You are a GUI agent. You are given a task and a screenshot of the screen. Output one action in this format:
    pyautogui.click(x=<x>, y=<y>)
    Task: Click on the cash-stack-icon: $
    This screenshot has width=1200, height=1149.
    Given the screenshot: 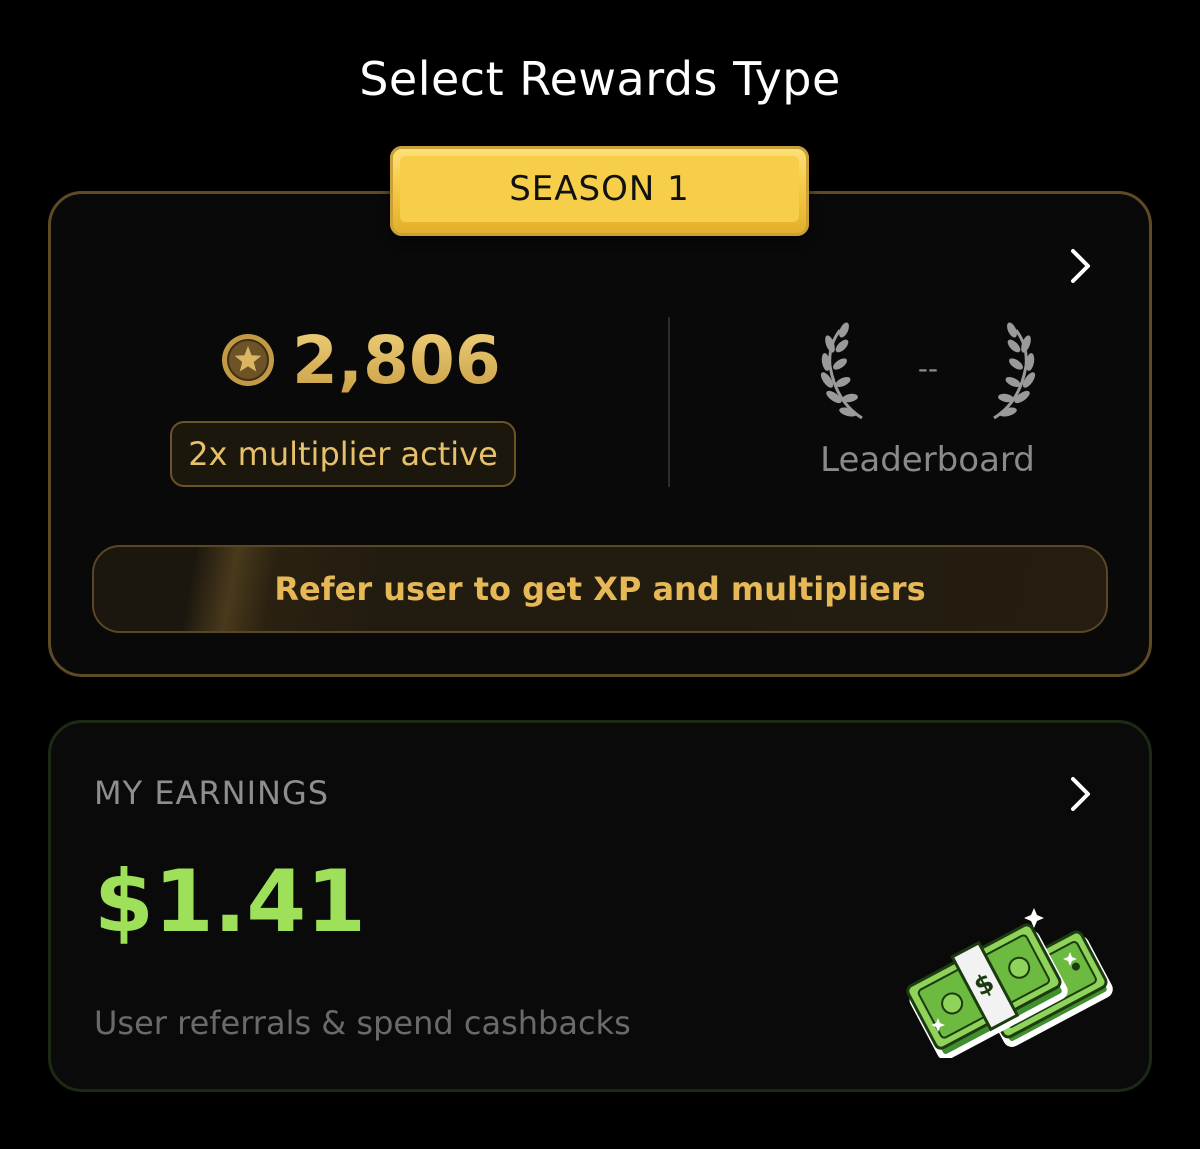 What is the action you would take?
    pyautogui.click(x=1009, y=983)
    